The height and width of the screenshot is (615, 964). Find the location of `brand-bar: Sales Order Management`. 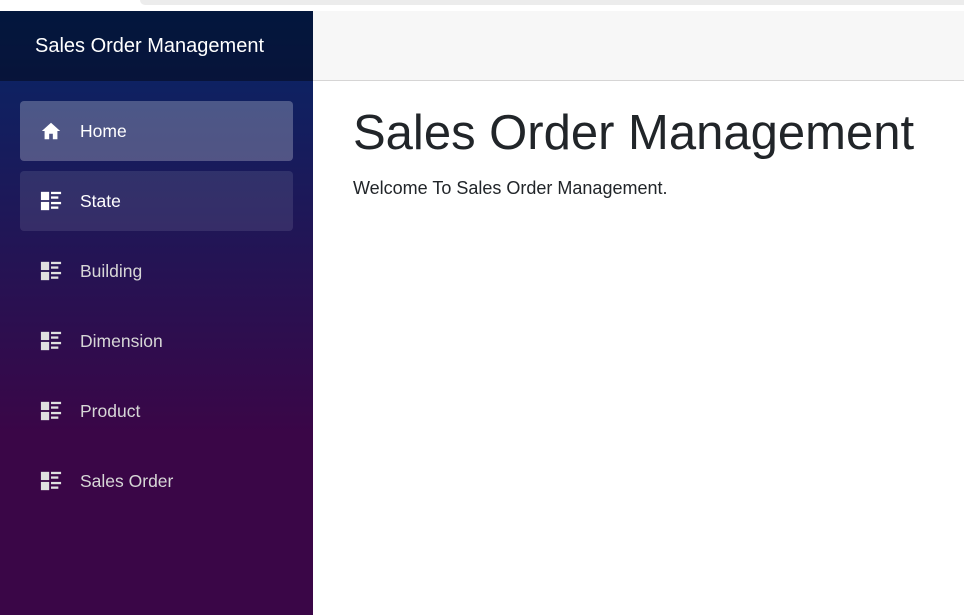

brand-bar: Sales Order Management is located at coordinates (156, 46).